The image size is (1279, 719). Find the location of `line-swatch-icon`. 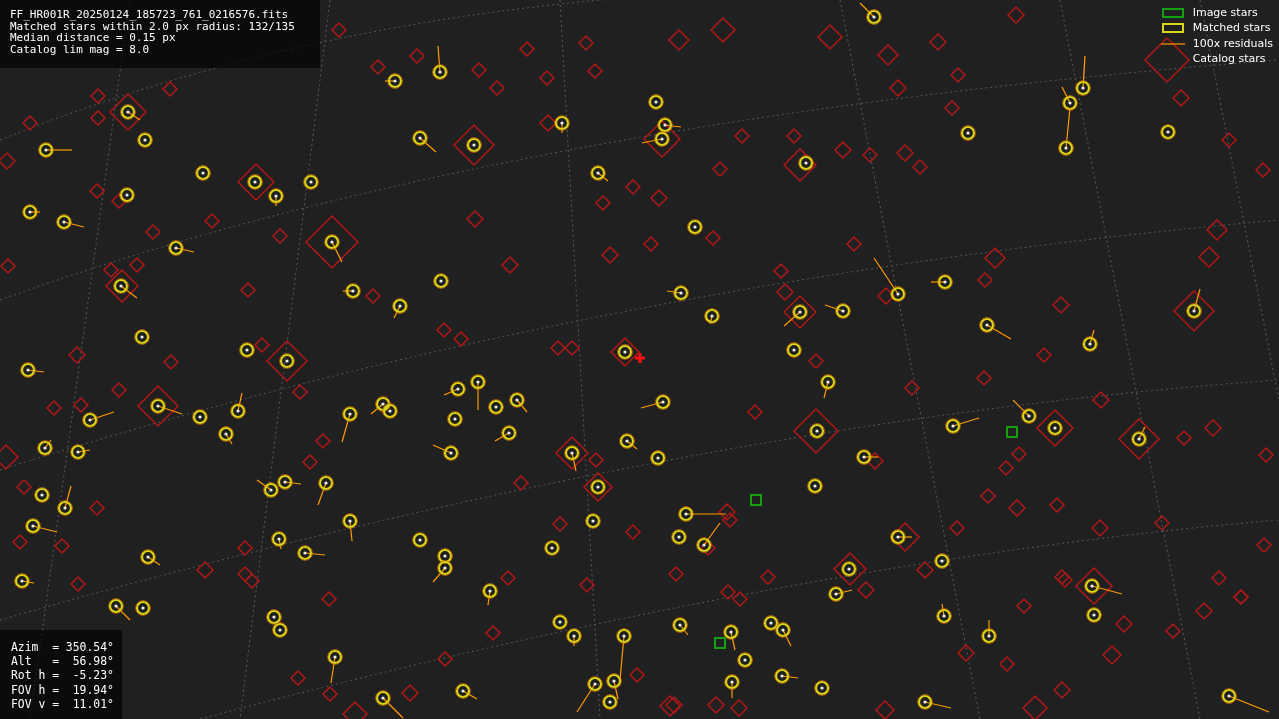

line-swatch-icon is located at coordinates (1173, 44).